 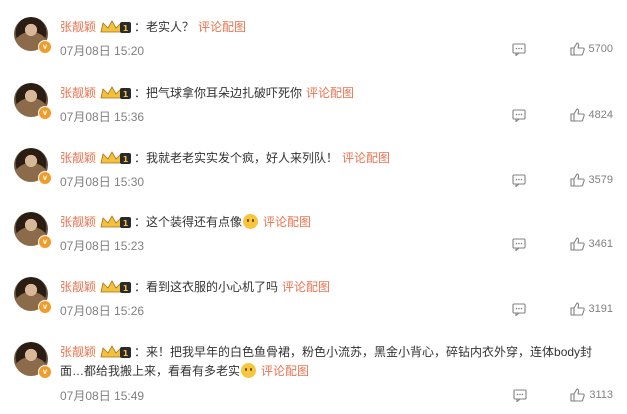 What do you see at coordinates (102, 246) in the screenshot?
I see `comment-time: 07月08日 15:23` at bounding box center [102, 246].